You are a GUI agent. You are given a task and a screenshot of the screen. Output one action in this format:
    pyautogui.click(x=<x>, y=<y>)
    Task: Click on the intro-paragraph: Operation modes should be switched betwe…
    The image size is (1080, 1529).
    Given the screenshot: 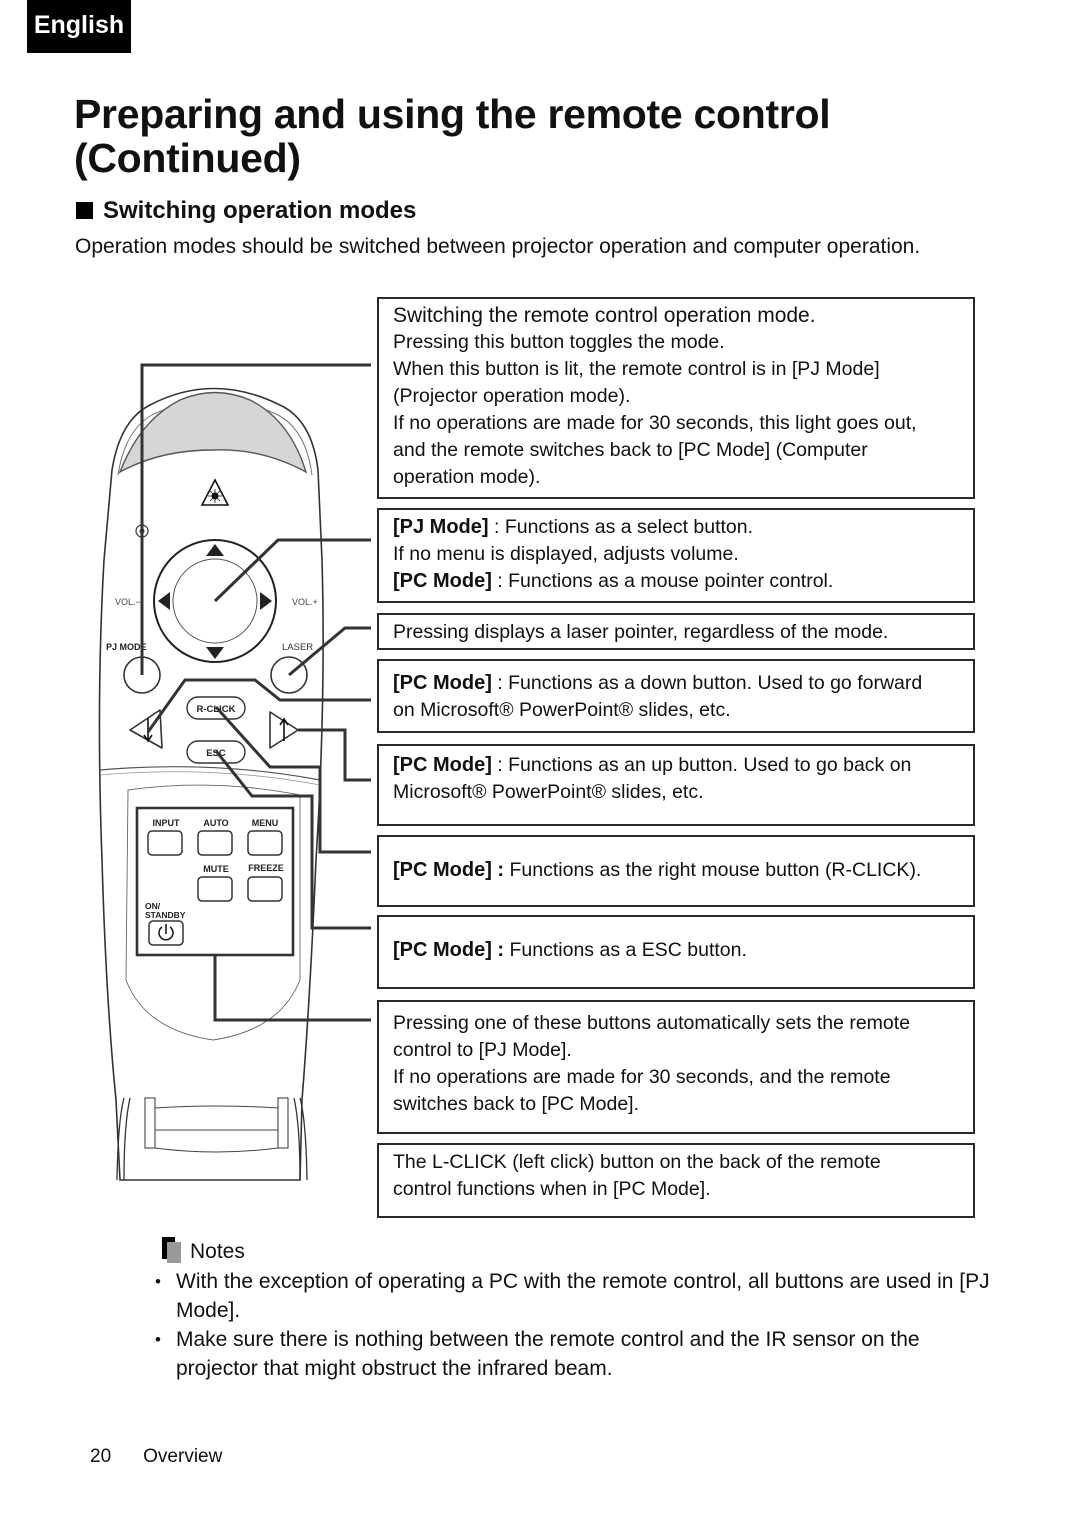 What is the action you would take?
    pyautogui.click(x=498, y=246)
    